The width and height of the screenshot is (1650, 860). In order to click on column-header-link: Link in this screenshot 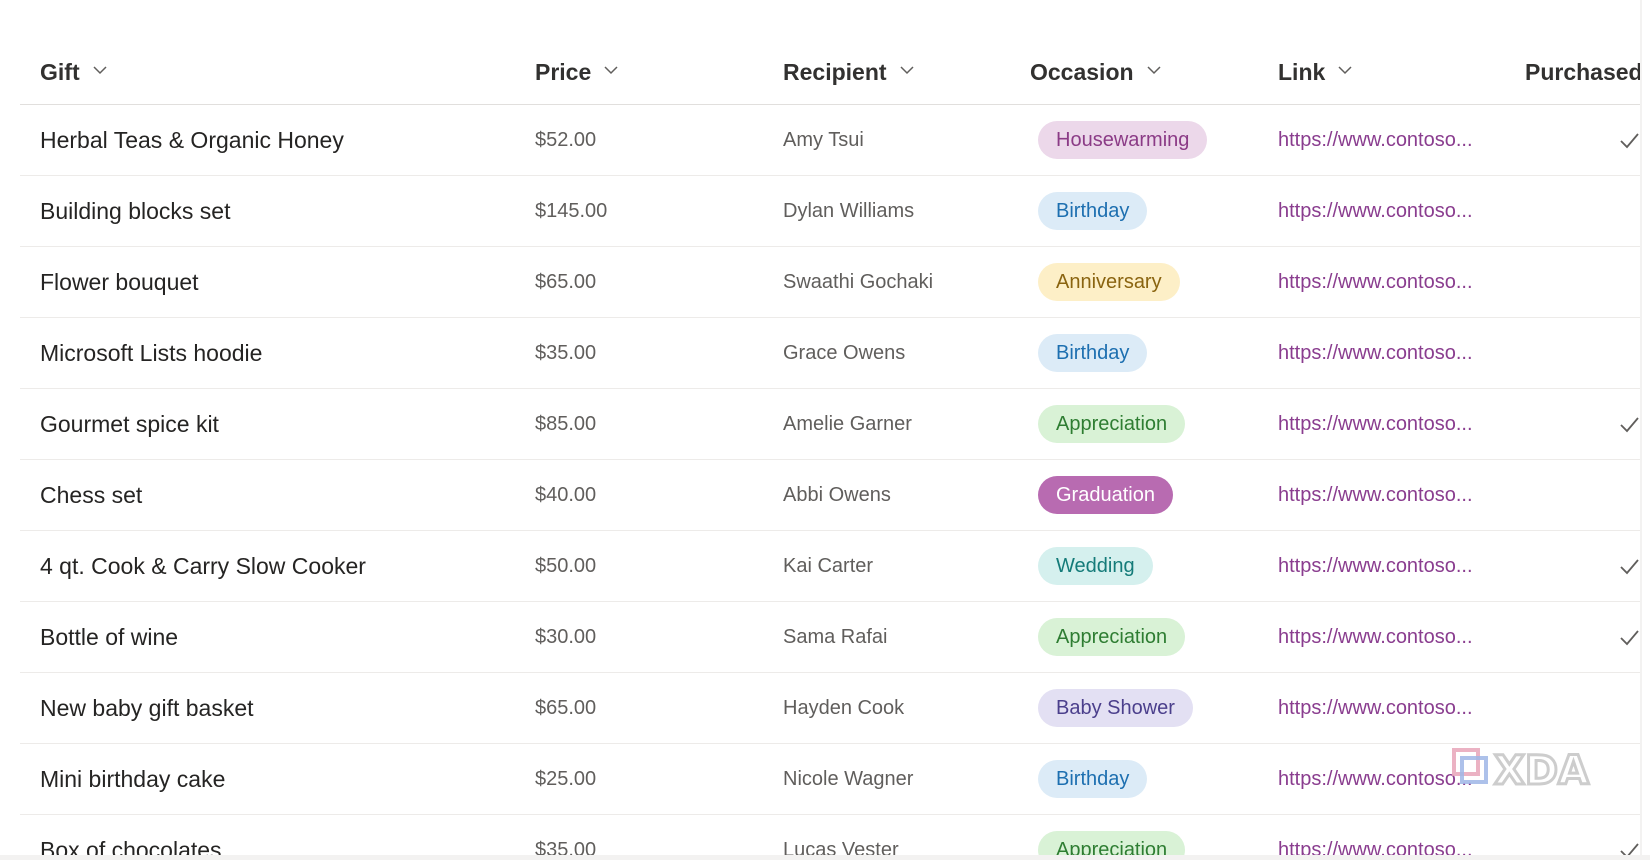, I will do `click(1315, 72)`.